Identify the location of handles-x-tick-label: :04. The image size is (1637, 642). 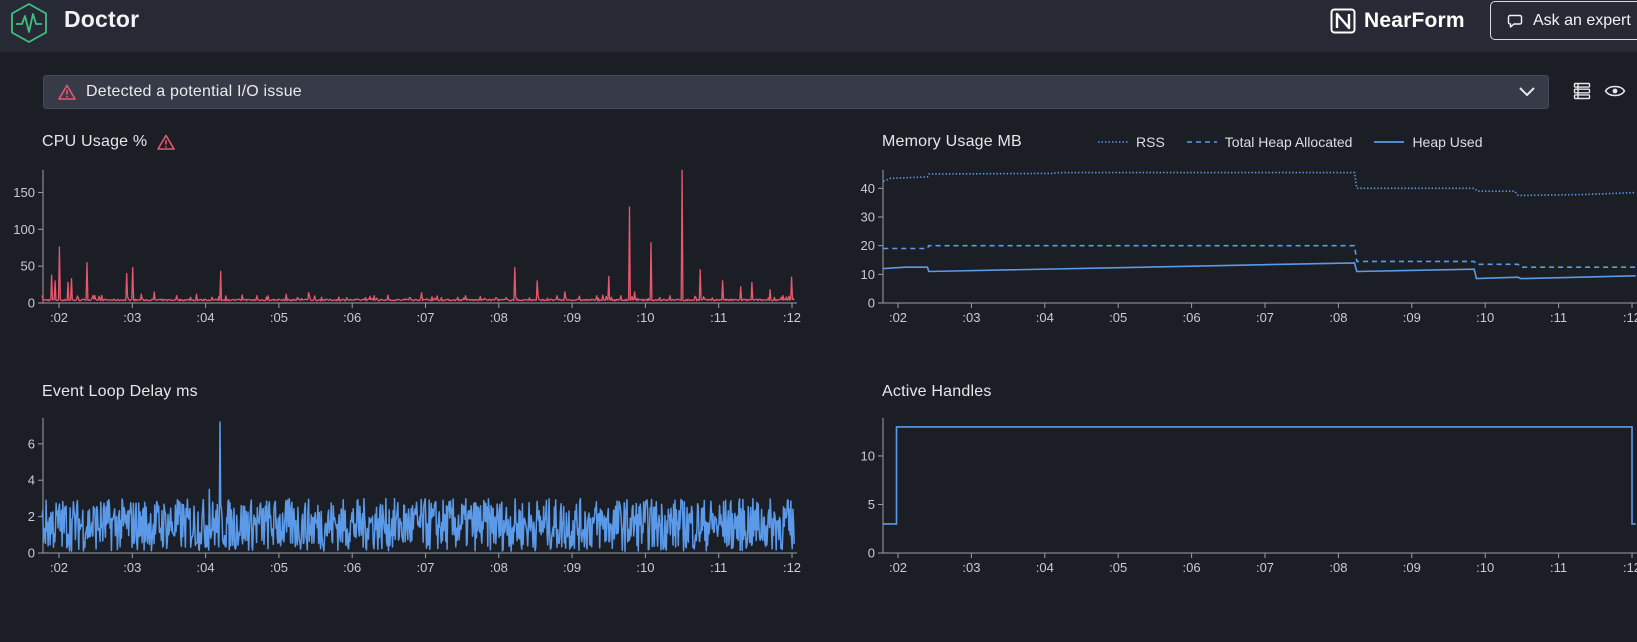
(1045, 567).